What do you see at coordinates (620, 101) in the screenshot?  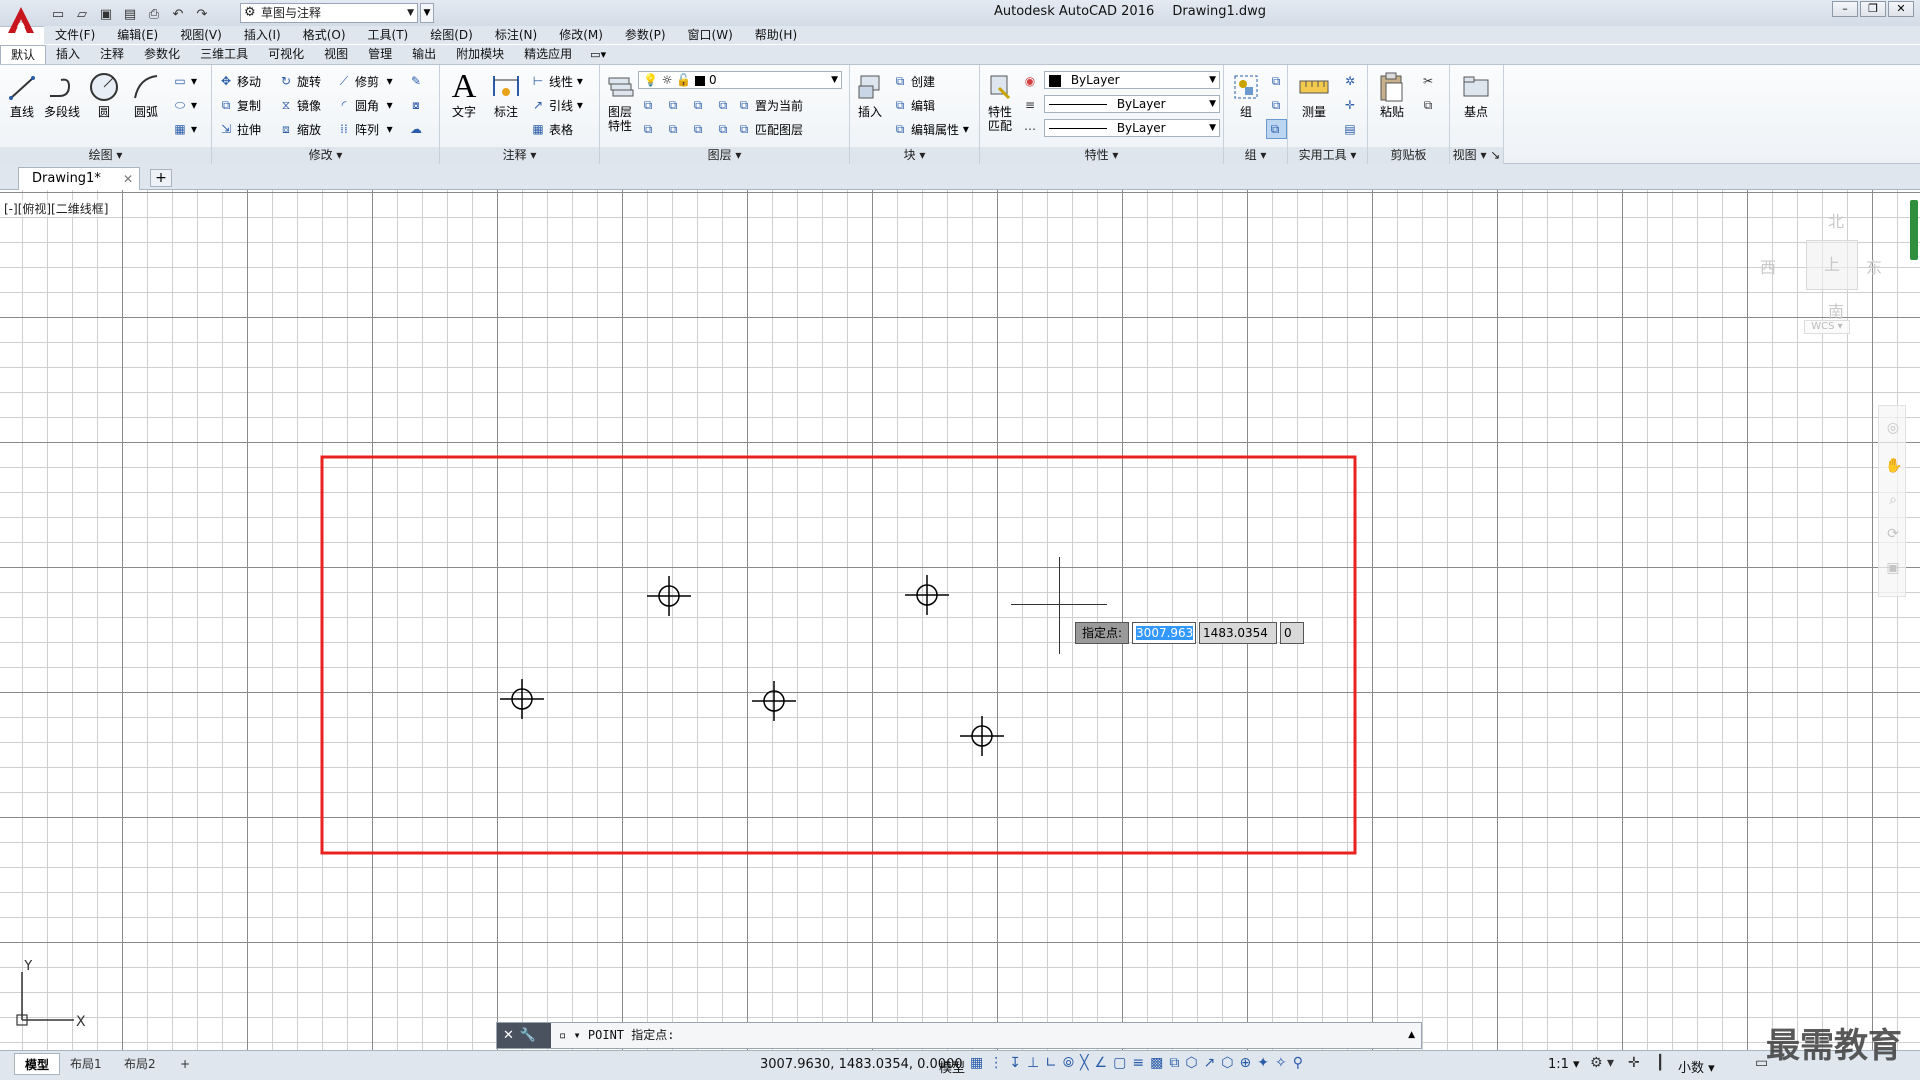 I see `layer-properties-tool: 图层 特性` at bounding box center [620, 101].